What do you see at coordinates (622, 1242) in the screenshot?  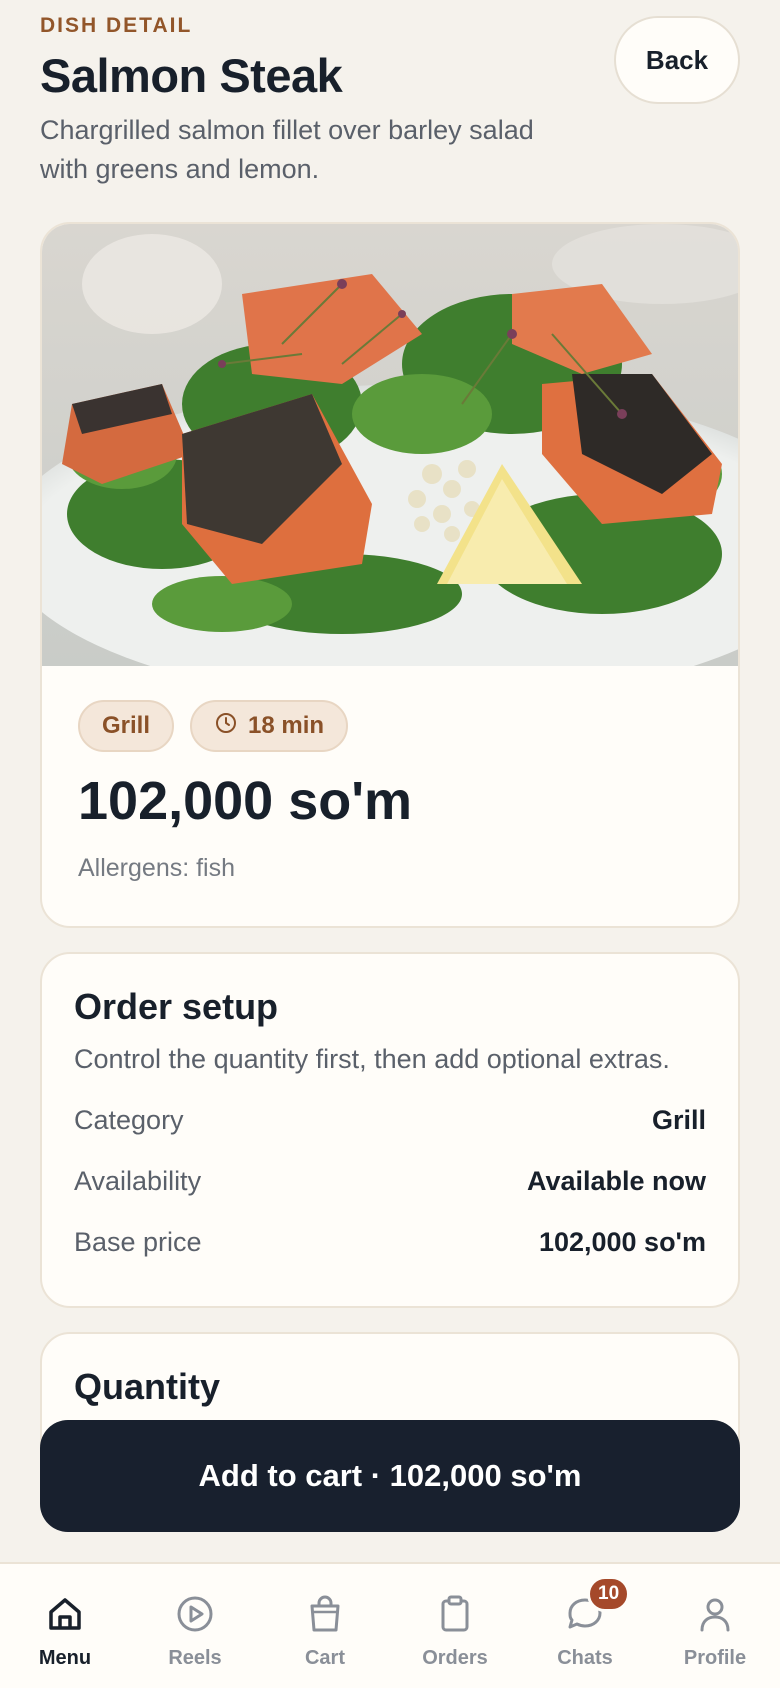 I see `info-value: 102,000 so'm` at bounding box center [622, 1242].